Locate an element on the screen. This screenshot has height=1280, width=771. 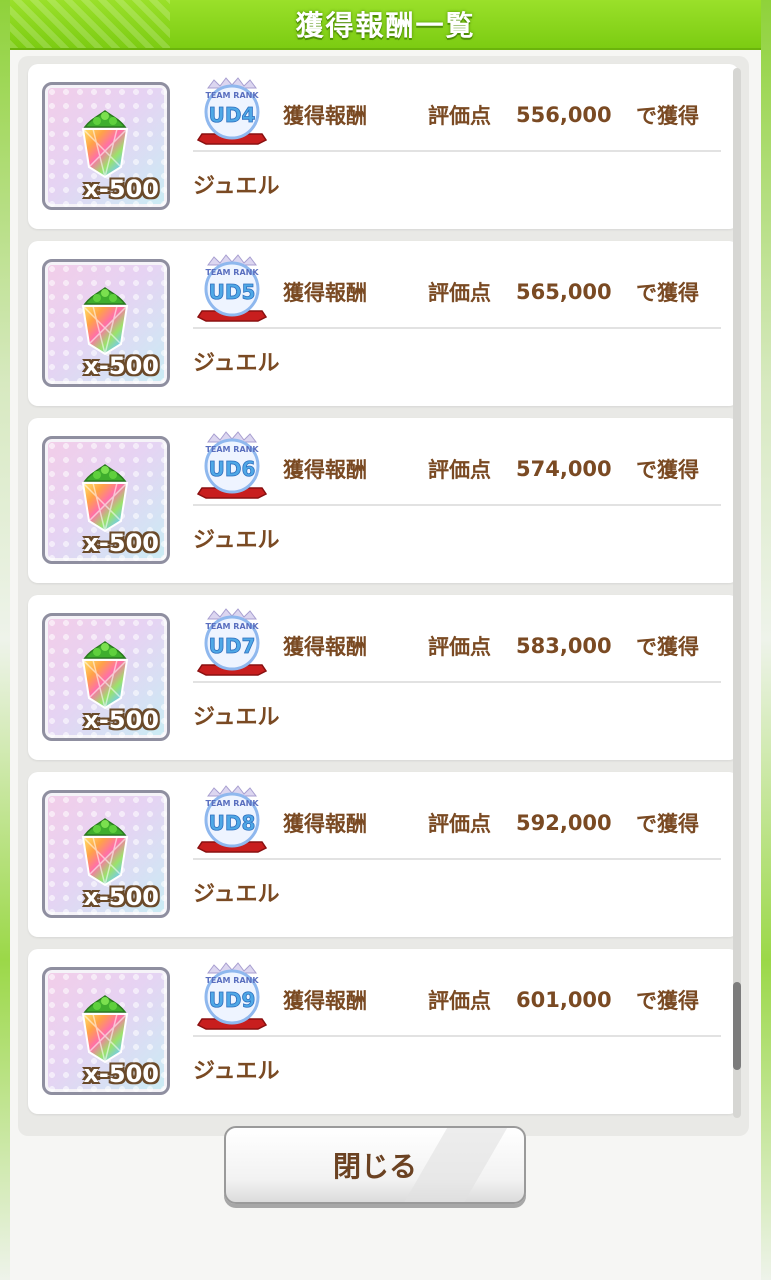
scrollbar-thumb is located at coordinates (737, 1026).